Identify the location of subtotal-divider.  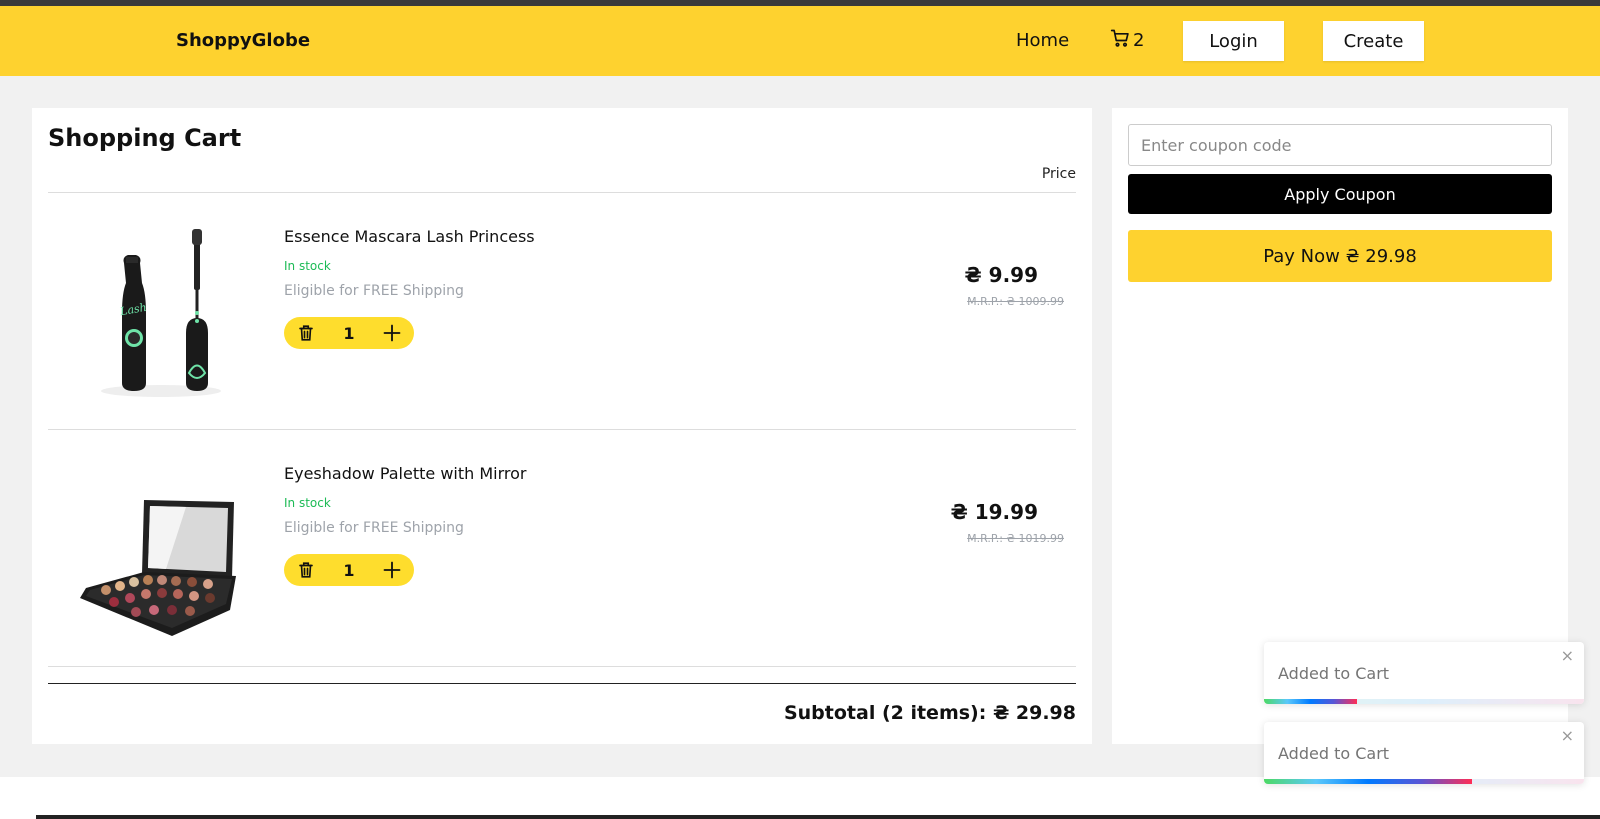
(562, 683).